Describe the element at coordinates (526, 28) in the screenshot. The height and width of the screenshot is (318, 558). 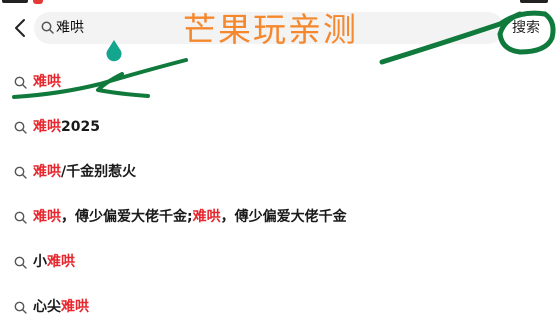
I see `search-button: 搜索` at that location.